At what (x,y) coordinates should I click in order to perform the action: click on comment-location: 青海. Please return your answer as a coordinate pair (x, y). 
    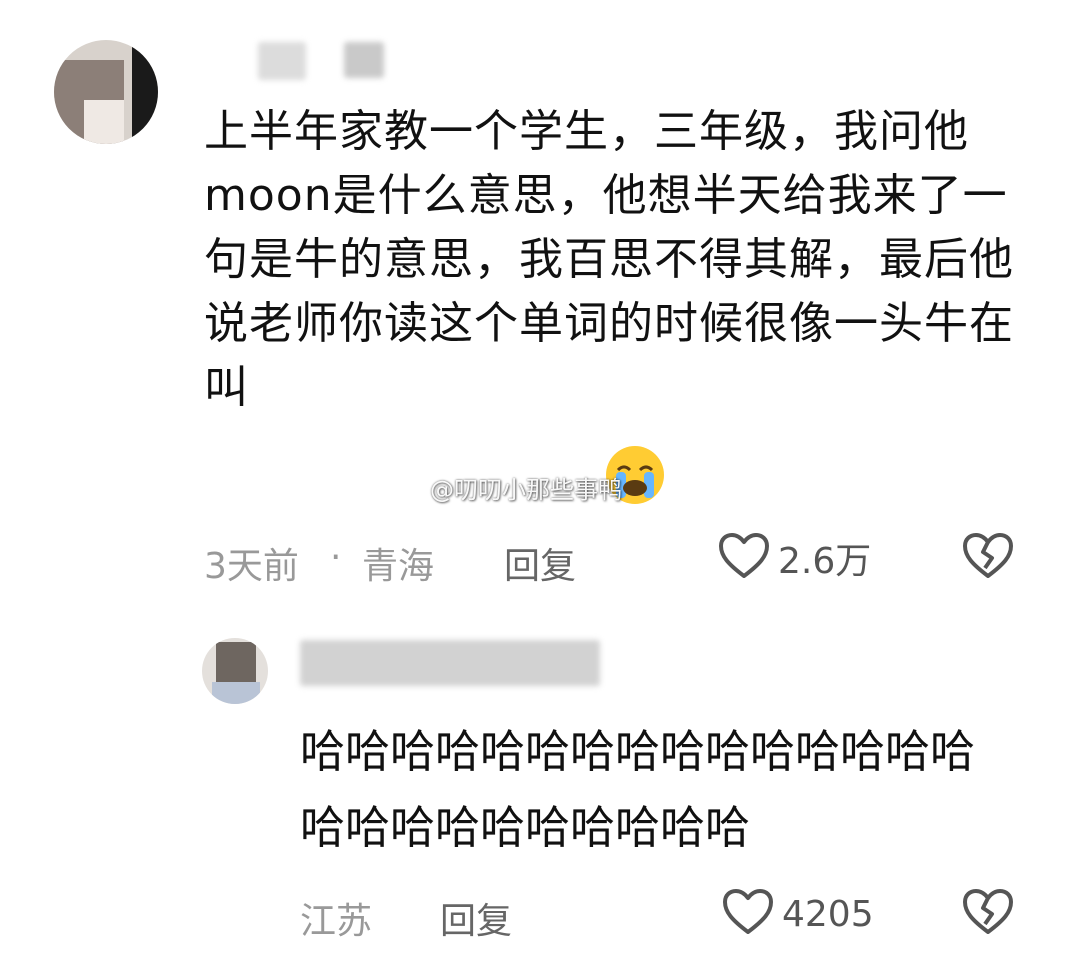
    Looking at the image, I should click on (398, 566).